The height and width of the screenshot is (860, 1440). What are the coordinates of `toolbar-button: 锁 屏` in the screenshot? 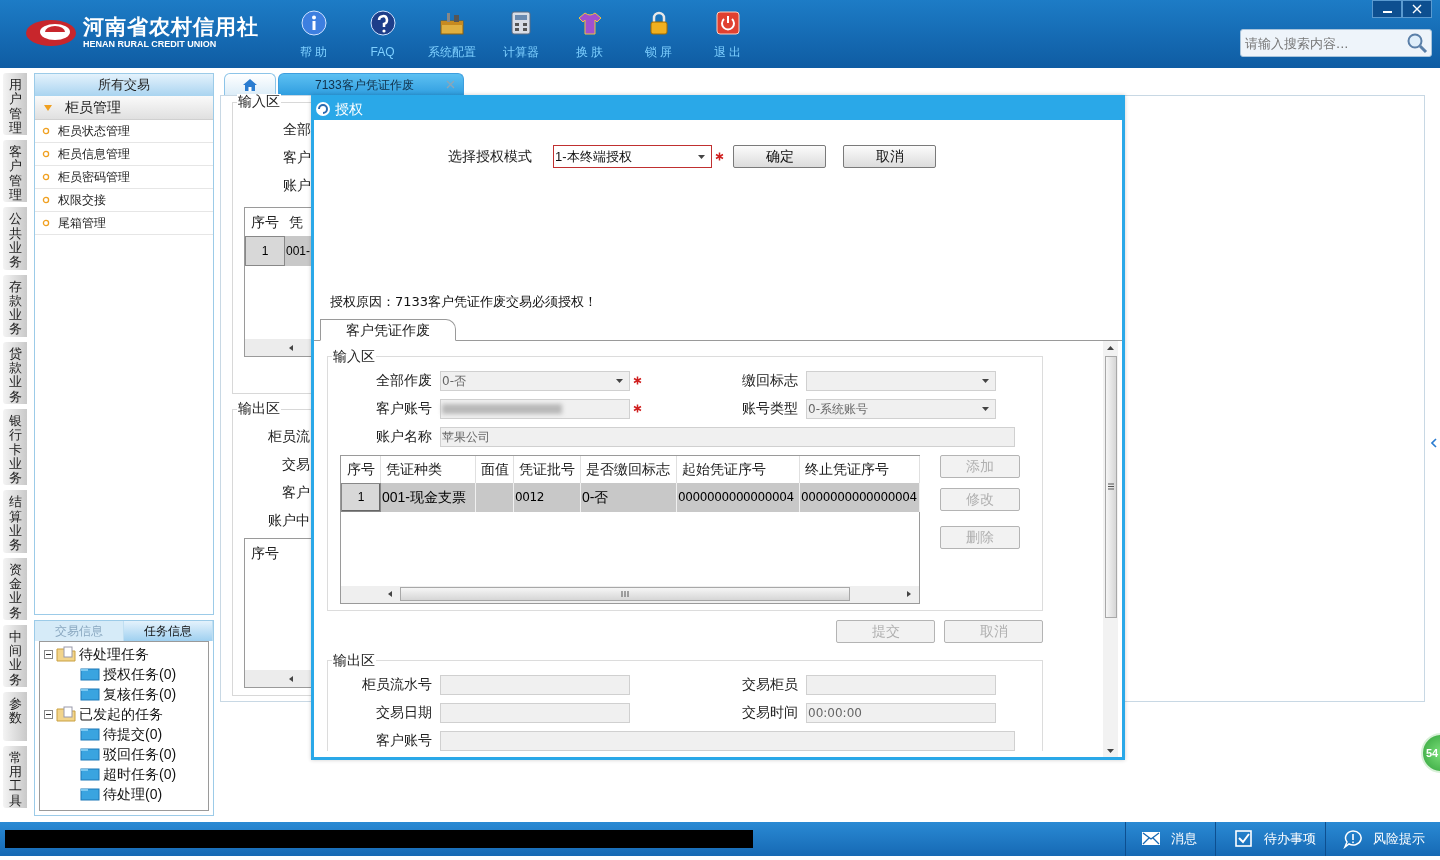 It's located at (658, 34).